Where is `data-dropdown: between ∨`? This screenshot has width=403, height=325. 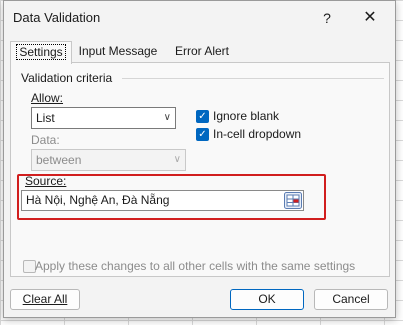 data-dropdown: between ∨ is located at coordinates (108, 160).